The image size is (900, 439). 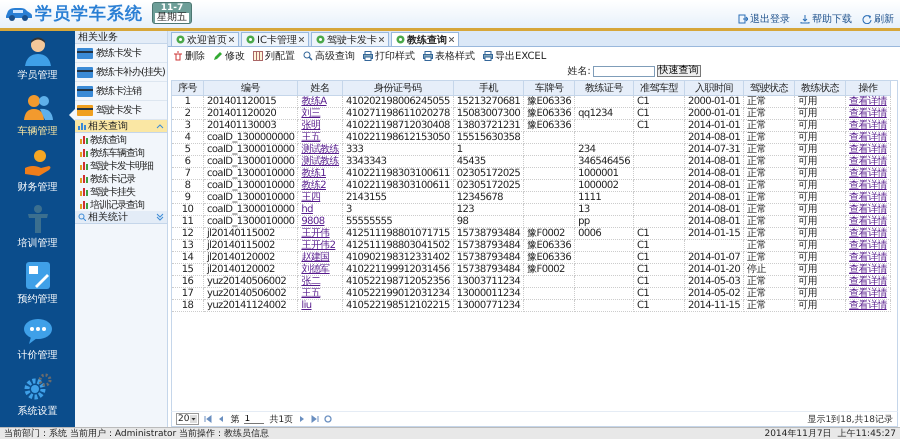 I want to click on menu-item: 教练卡注销, so click(x=121, y=91).